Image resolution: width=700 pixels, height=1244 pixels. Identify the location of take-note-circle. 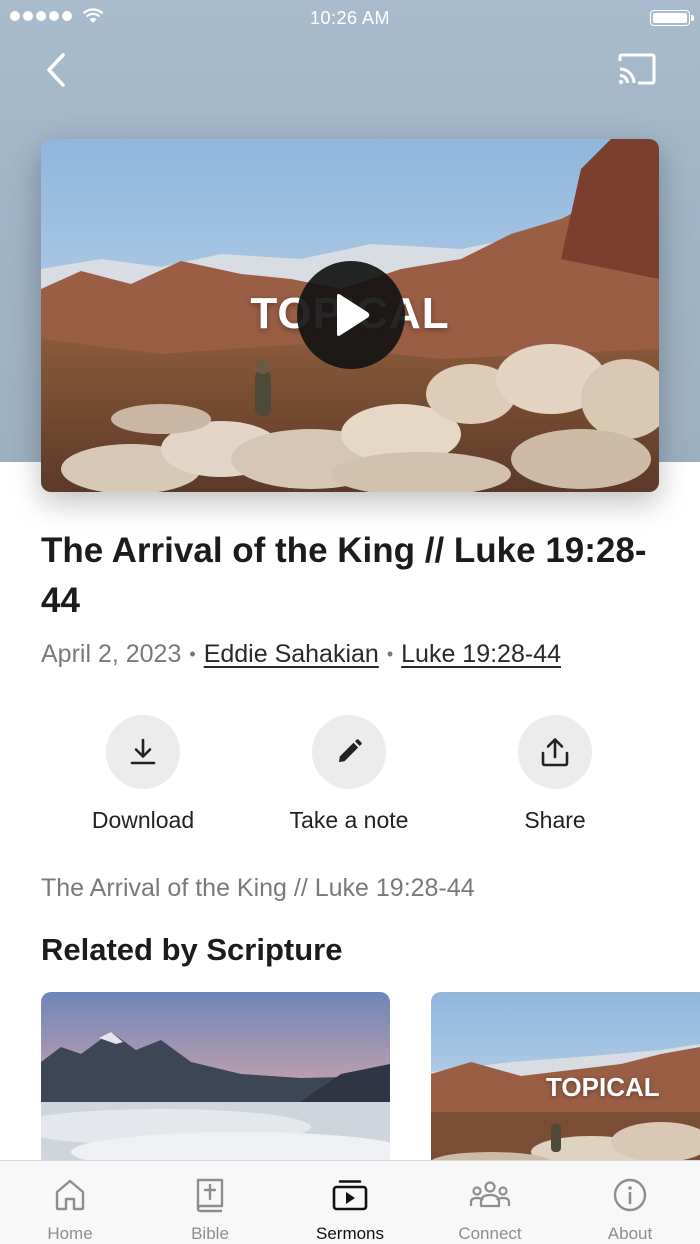
(349, 752).